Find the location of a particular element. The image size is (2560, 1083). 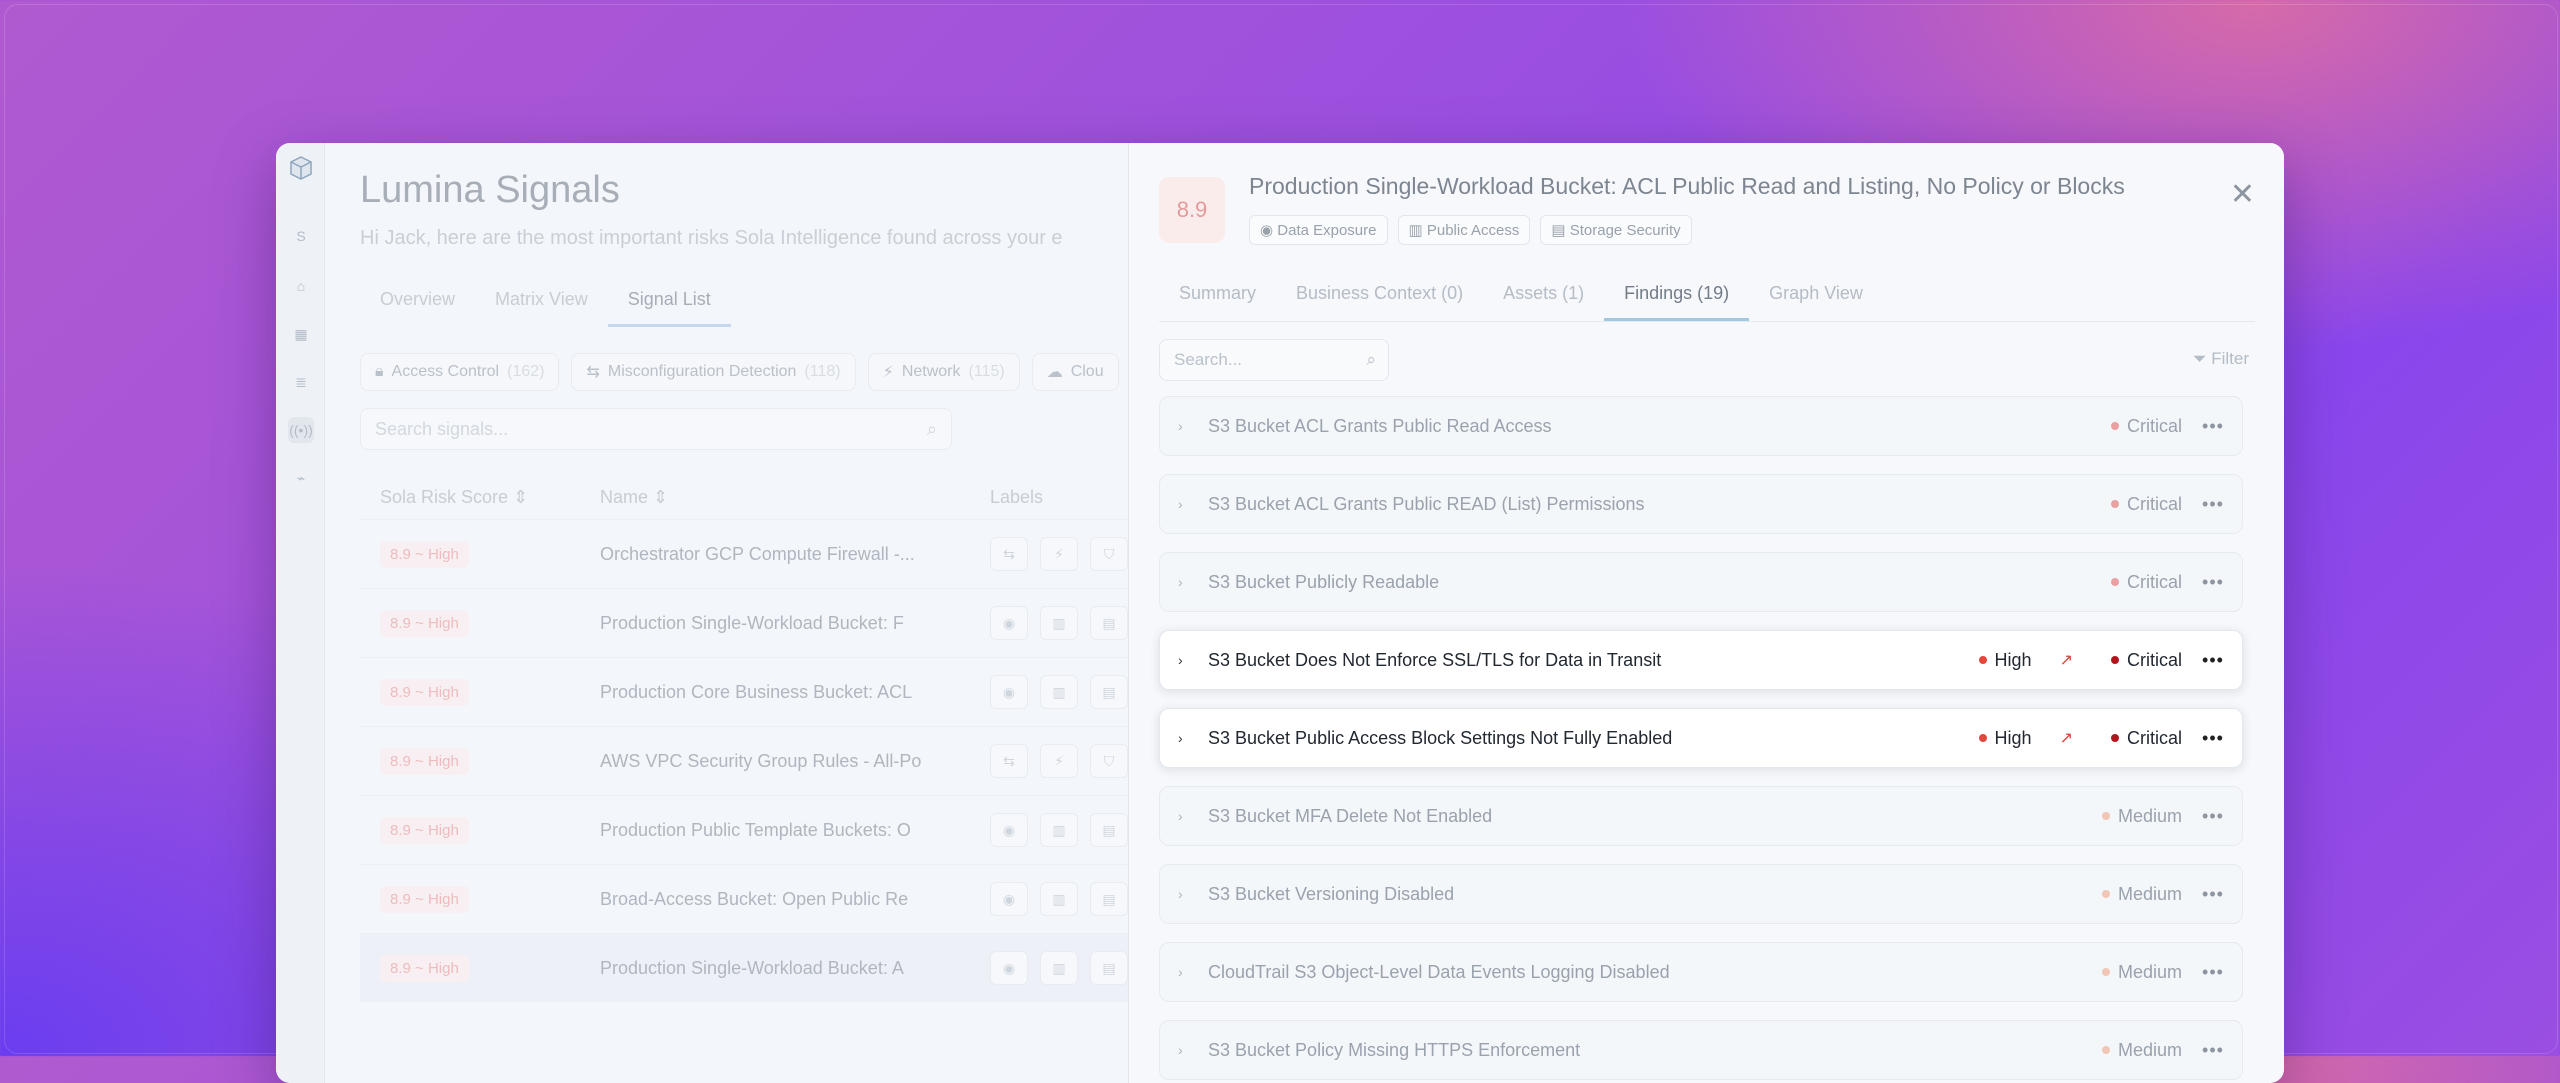

finding-name: S3 Bucket ACL Grants Public Read Access is located at coordinates (1380, 425).